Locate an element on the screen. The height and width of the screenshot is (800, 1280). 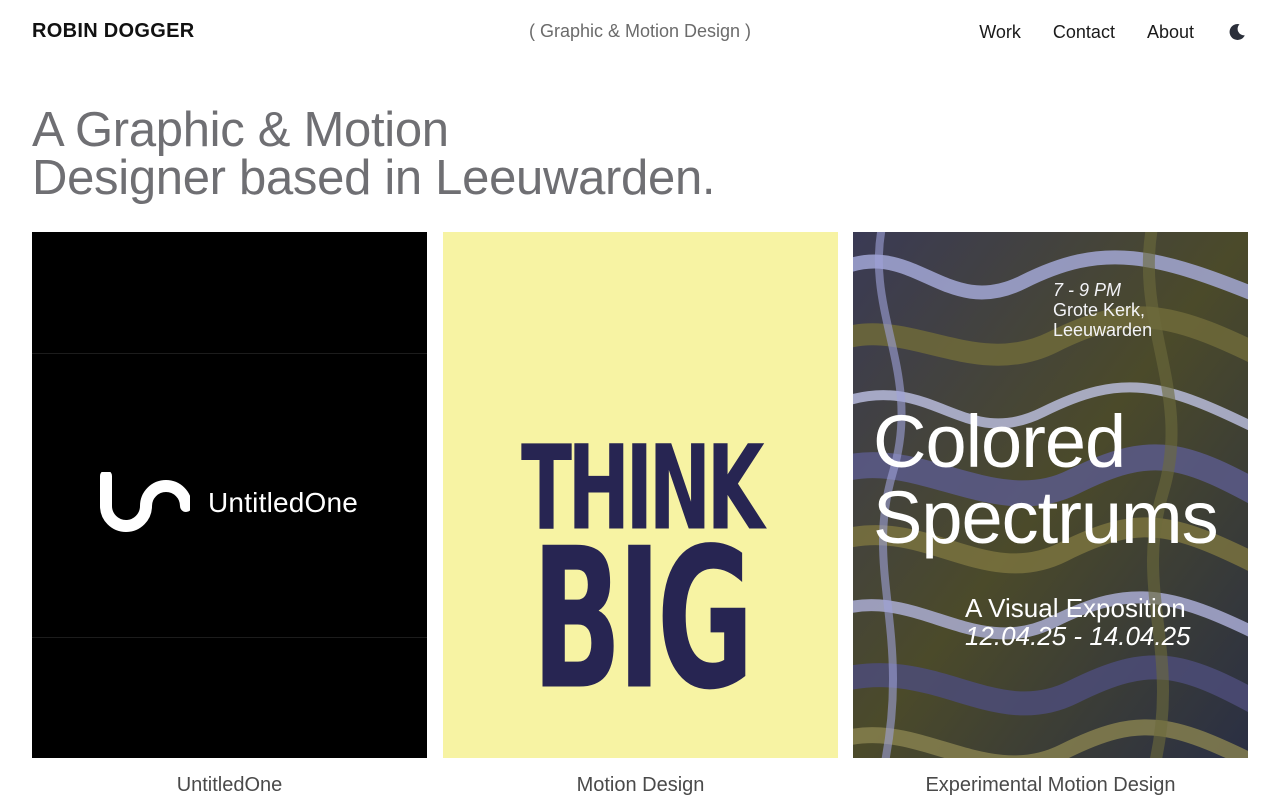
project-caption-experimental-motion: Experimental Motion Design is located at coordinates (1050, 785).